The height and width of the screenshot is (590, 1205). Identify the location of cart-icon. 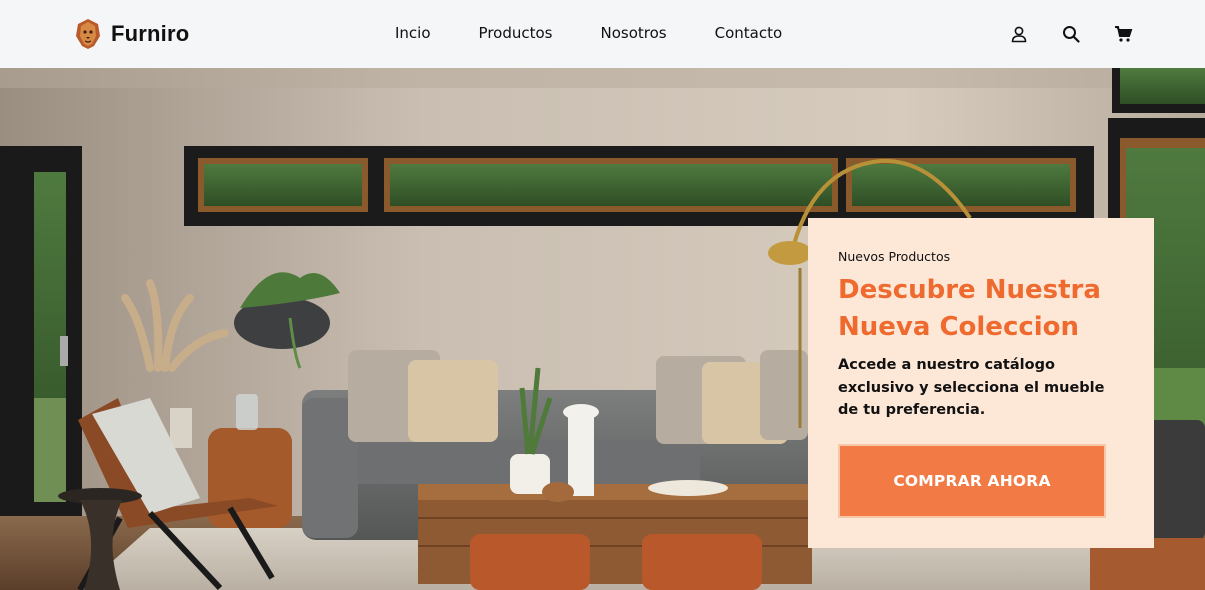
(1123, 34).